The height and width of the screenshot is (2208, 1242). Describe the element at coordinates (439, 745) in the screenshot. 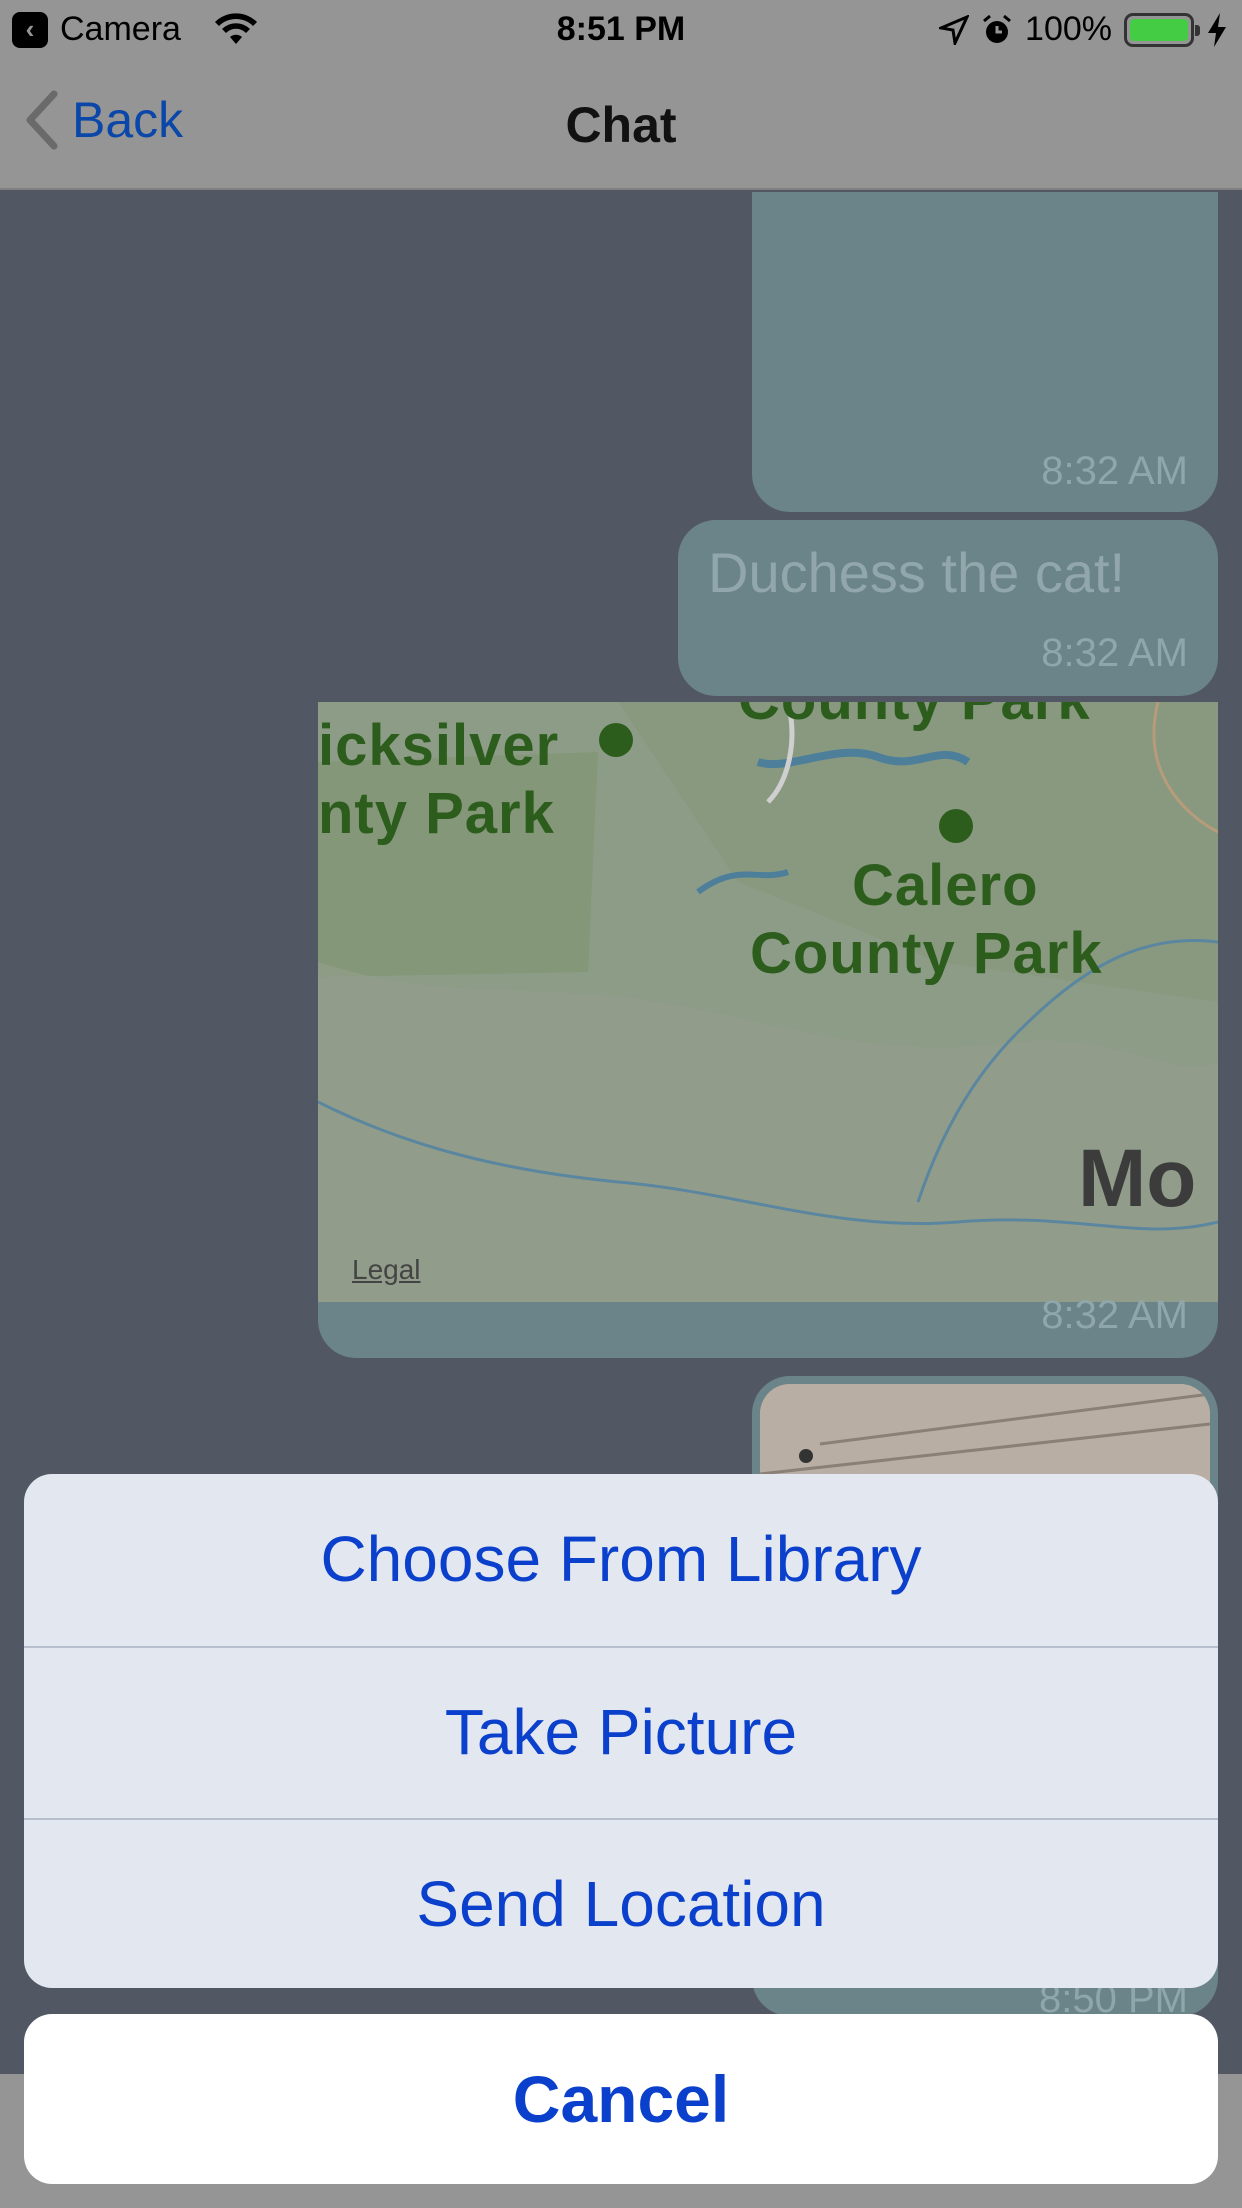

I see `map-label: icksilver` at that location.